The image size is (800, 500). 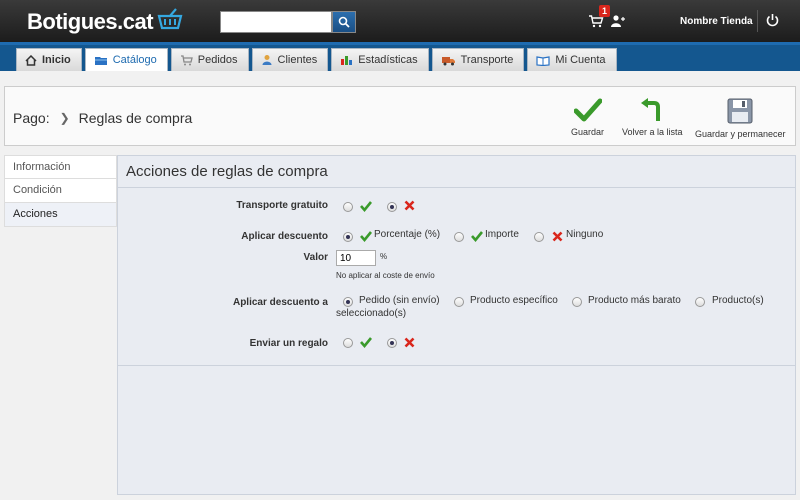 I want to click on logo-text: Botigues.cat, so click(x=90, y=21).